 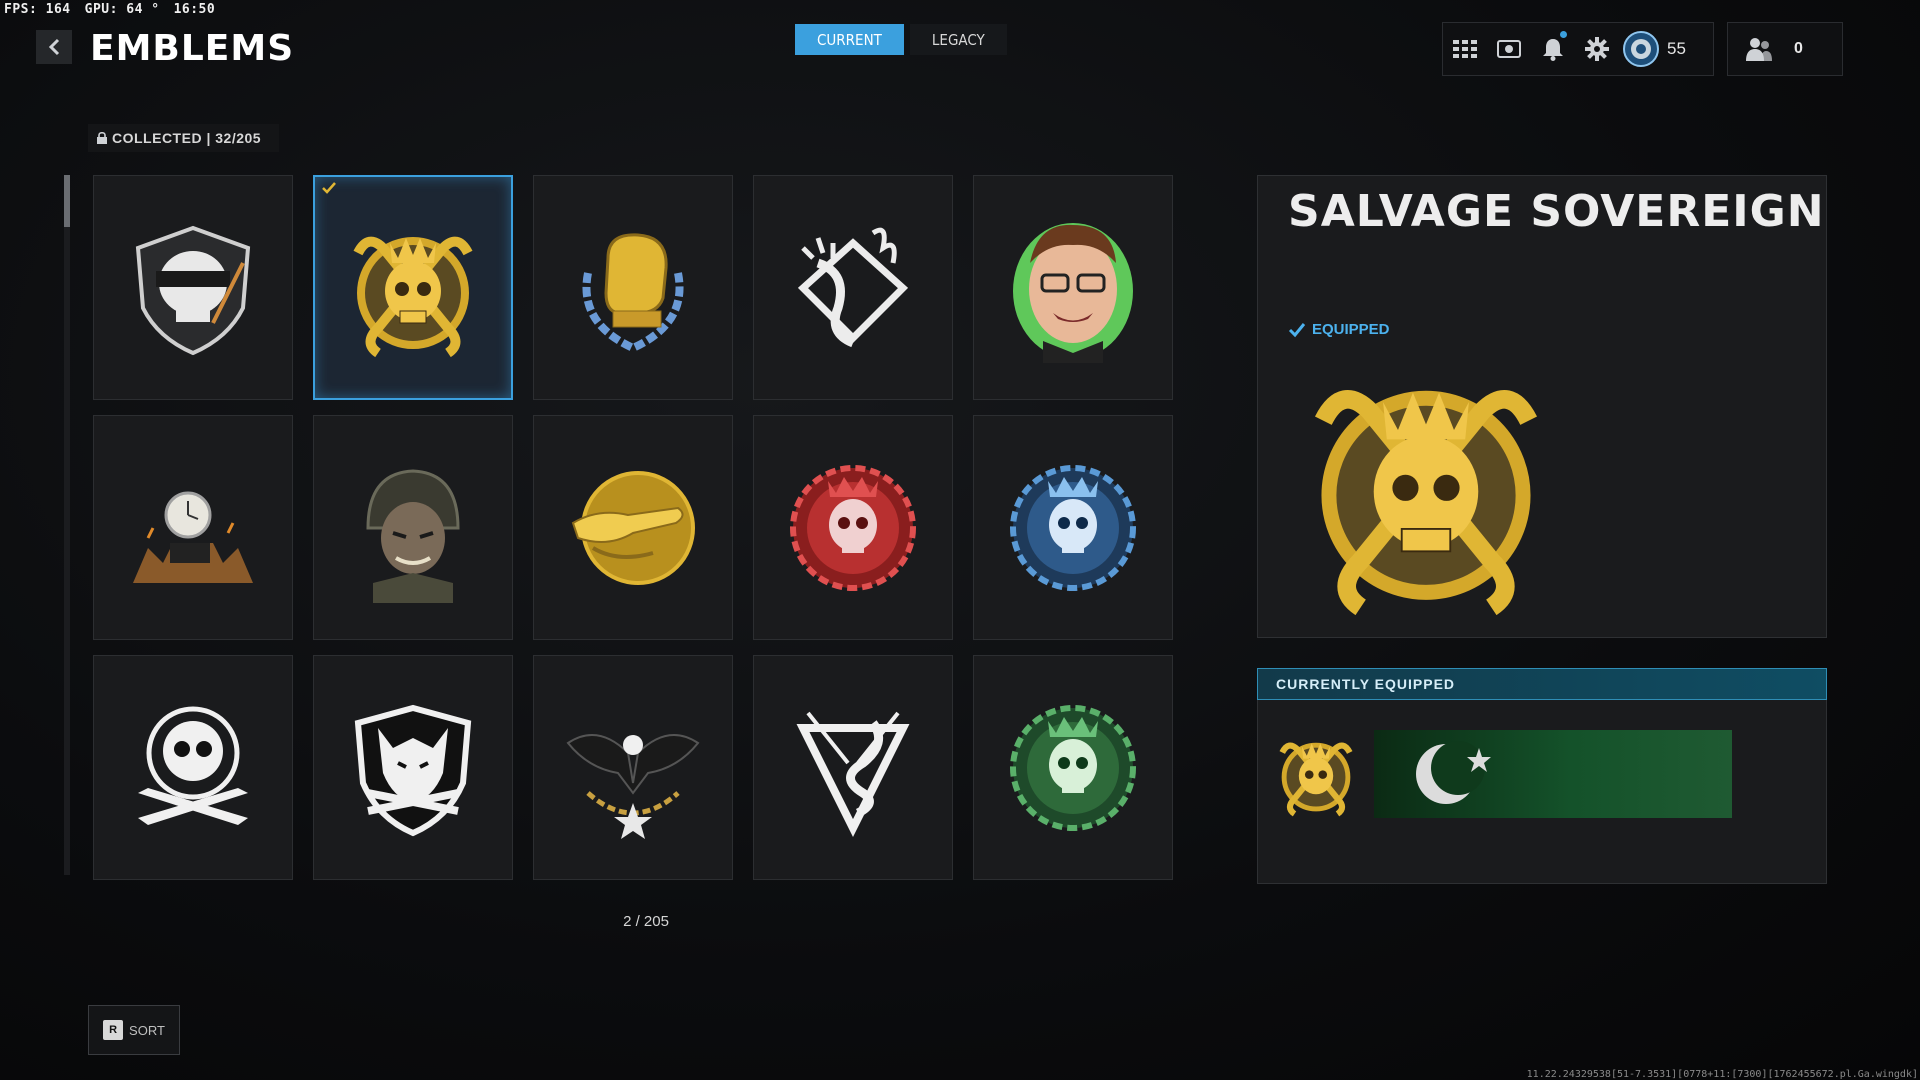 I want to click on sort-key-hint: R, so click(x=113, y=1030).